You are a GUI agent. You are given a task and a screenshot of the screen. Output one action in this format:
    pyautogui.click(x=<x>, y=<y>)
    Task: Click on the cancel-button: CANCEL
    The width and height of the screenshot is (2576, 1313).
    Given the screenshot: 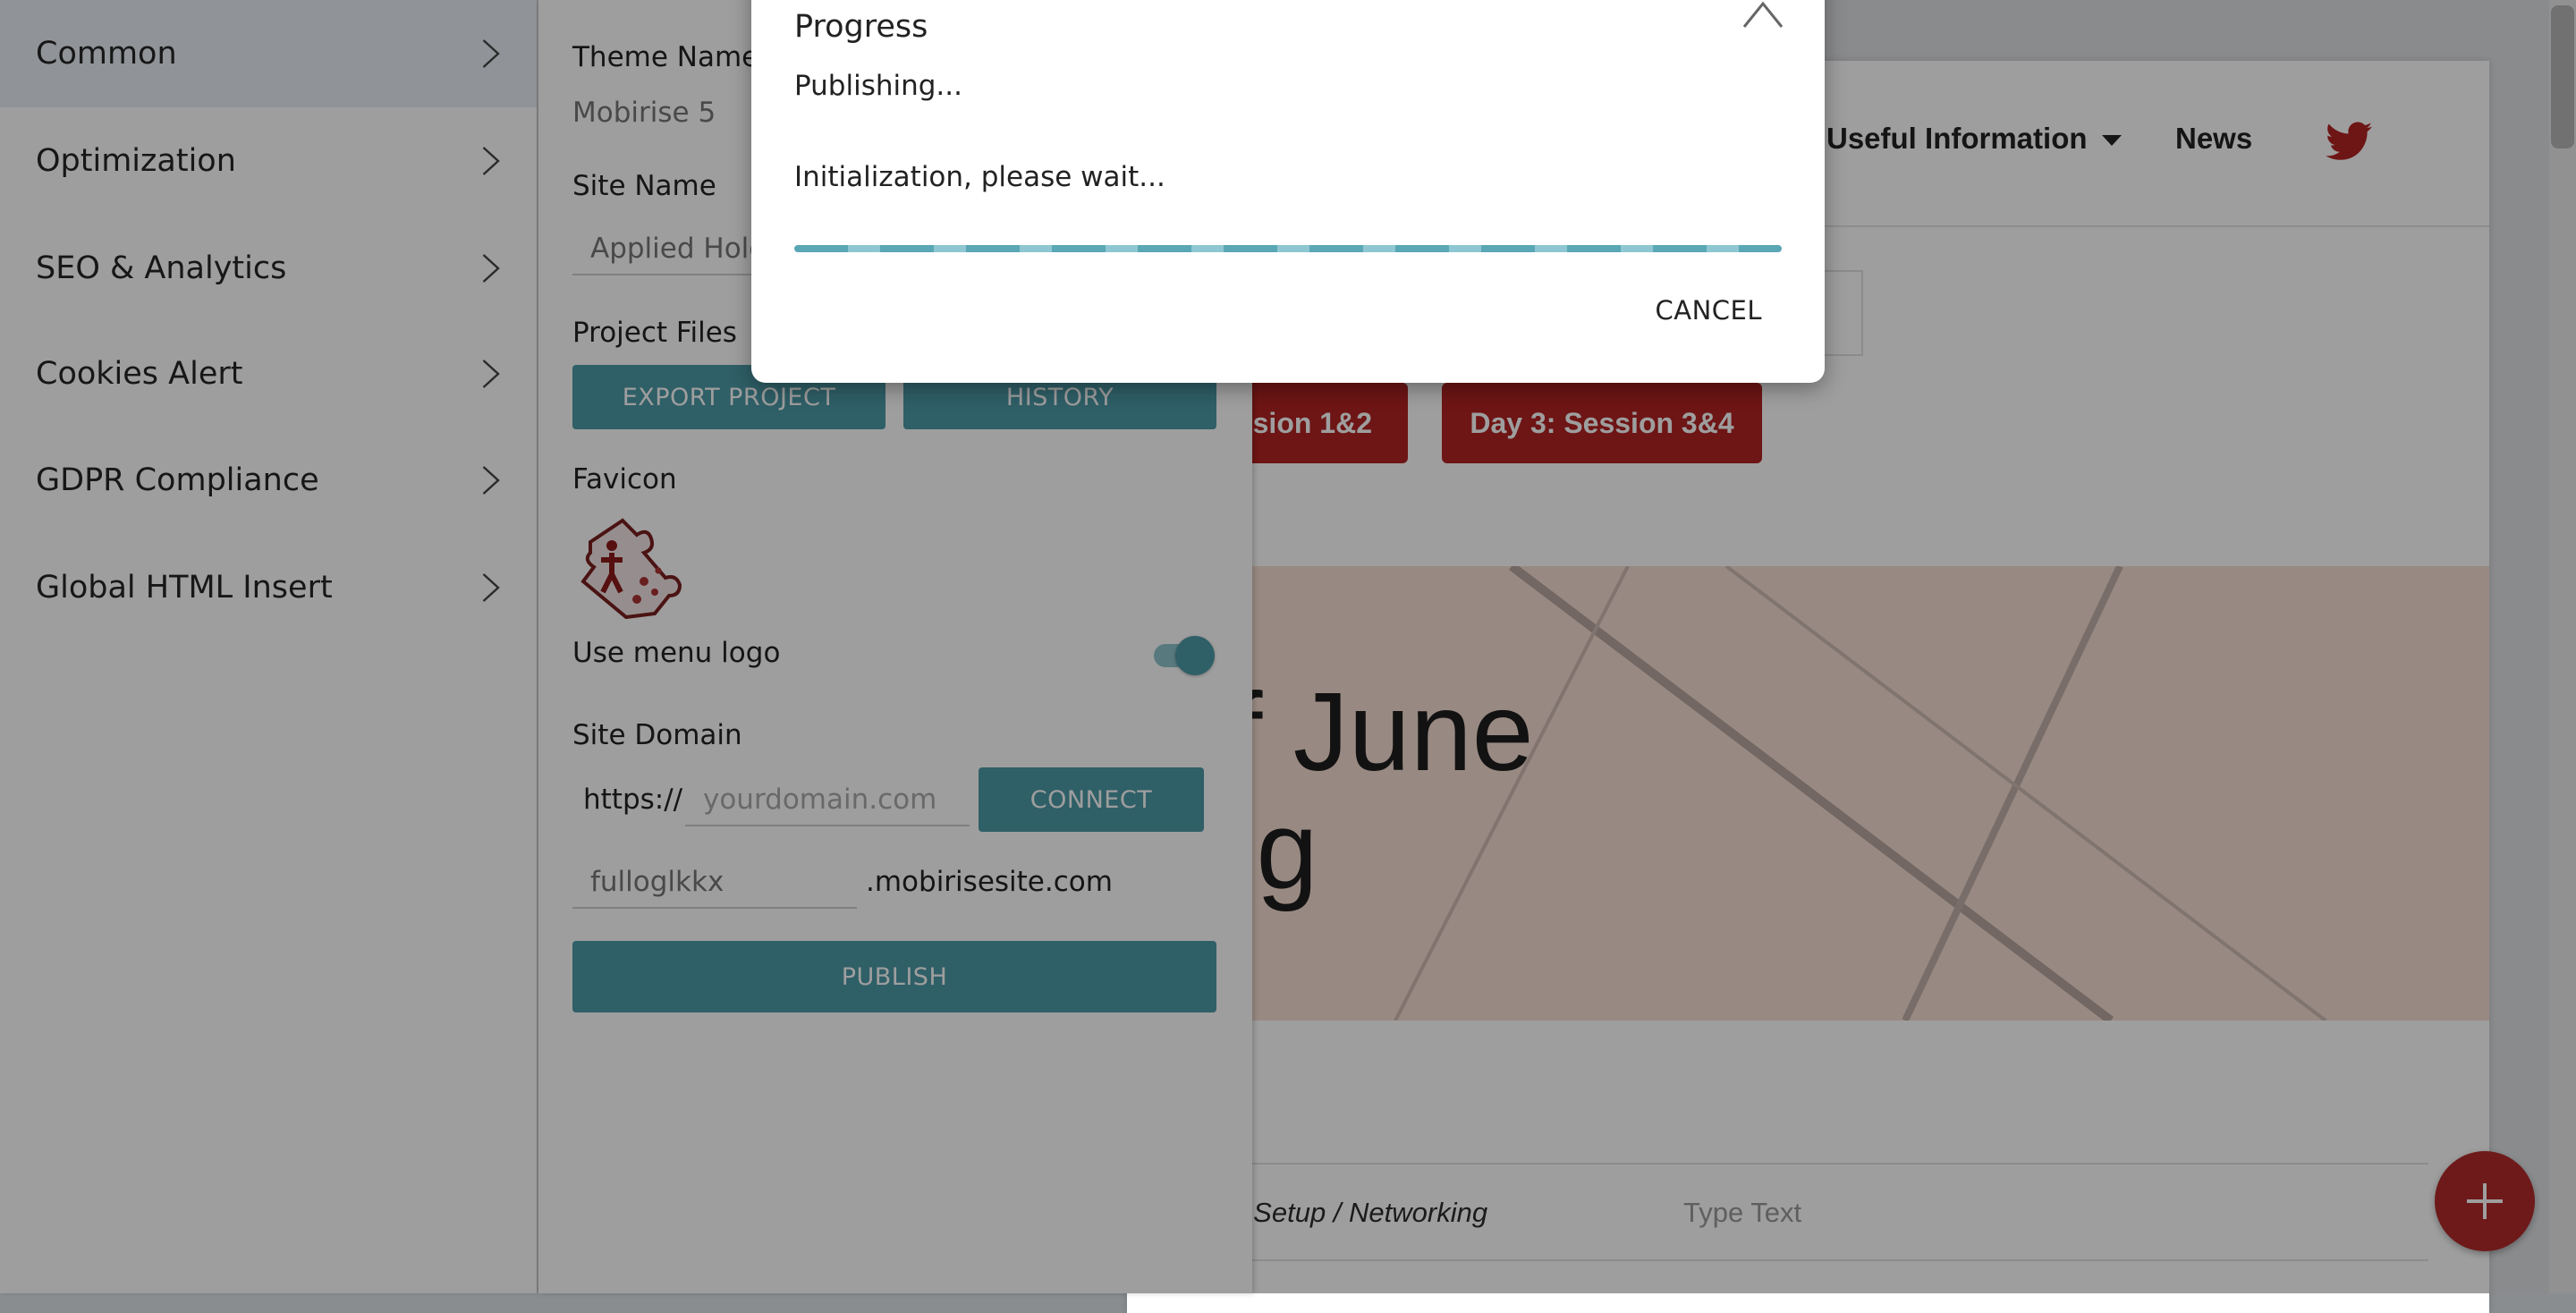 What is the action you would take?
    pyautogui.click(x=1708, y=310)
    